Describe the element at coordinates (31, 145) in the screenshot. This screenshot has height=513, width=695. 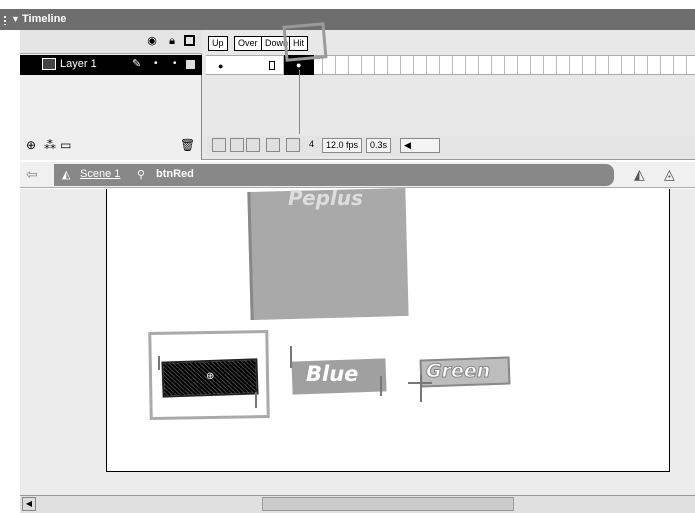
I see `add-layer-icon: ⊕` at that location.